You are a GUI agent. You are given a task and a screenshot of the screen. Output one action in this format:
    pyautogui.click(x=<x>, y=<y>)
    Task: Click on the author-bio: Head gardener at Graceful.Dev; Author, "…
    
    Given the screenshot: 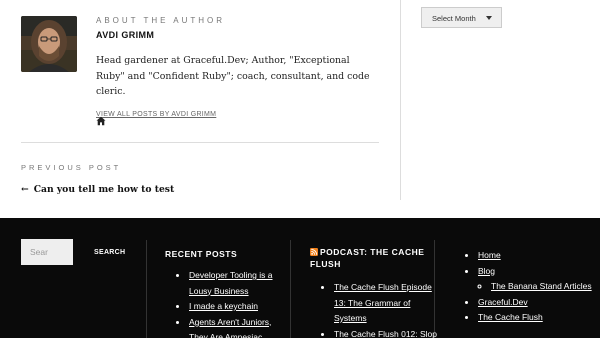 What is the action you would take?
    pyautogui.click(x=233, y=76)
    